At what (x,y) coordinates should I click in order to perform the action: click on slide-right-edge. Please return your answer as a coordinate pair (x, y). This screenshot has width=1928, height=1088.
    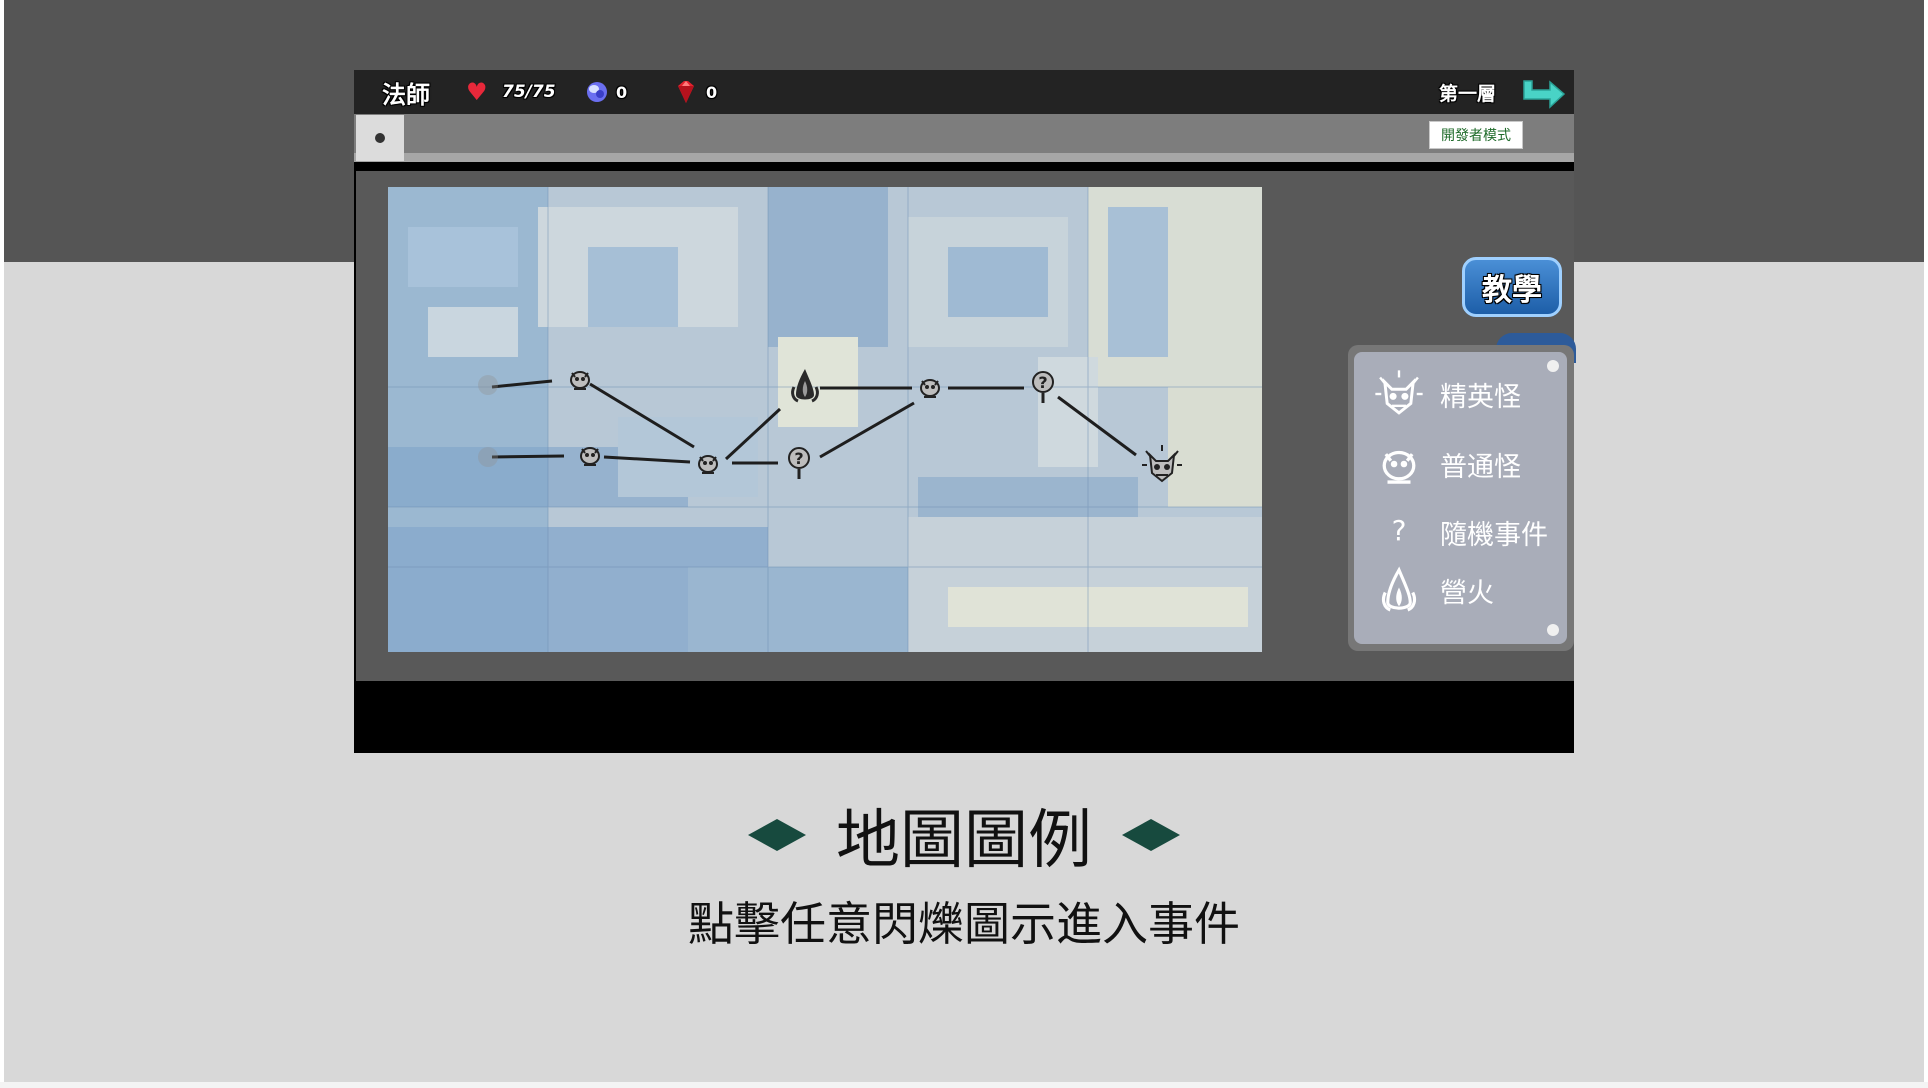
    Looking at the image, I should click on (1926, 544).